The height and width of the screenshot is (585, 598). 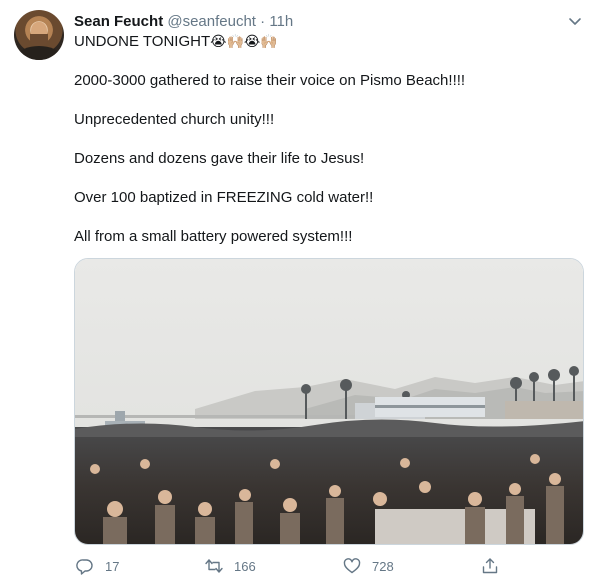 What do you see at coordinates (245, 566) in the screenshot?
I see `retweet-count: 166` at bounding box center [245, 566].